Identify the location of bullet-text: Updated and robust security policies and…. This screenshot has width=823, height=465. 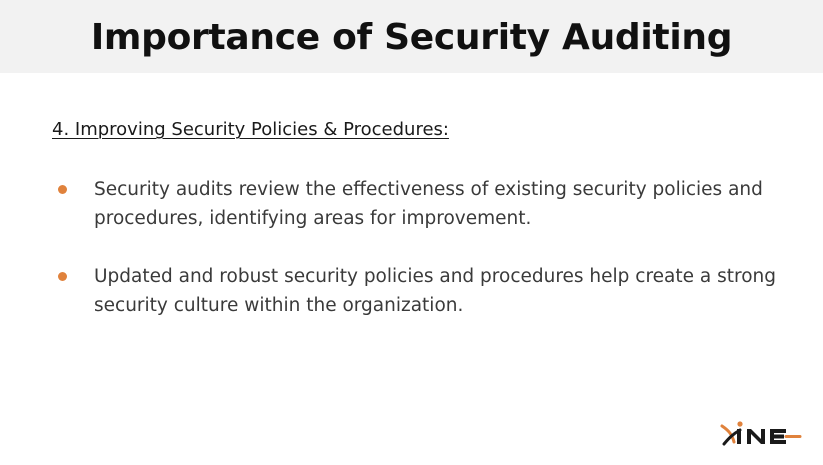
(435, 291).